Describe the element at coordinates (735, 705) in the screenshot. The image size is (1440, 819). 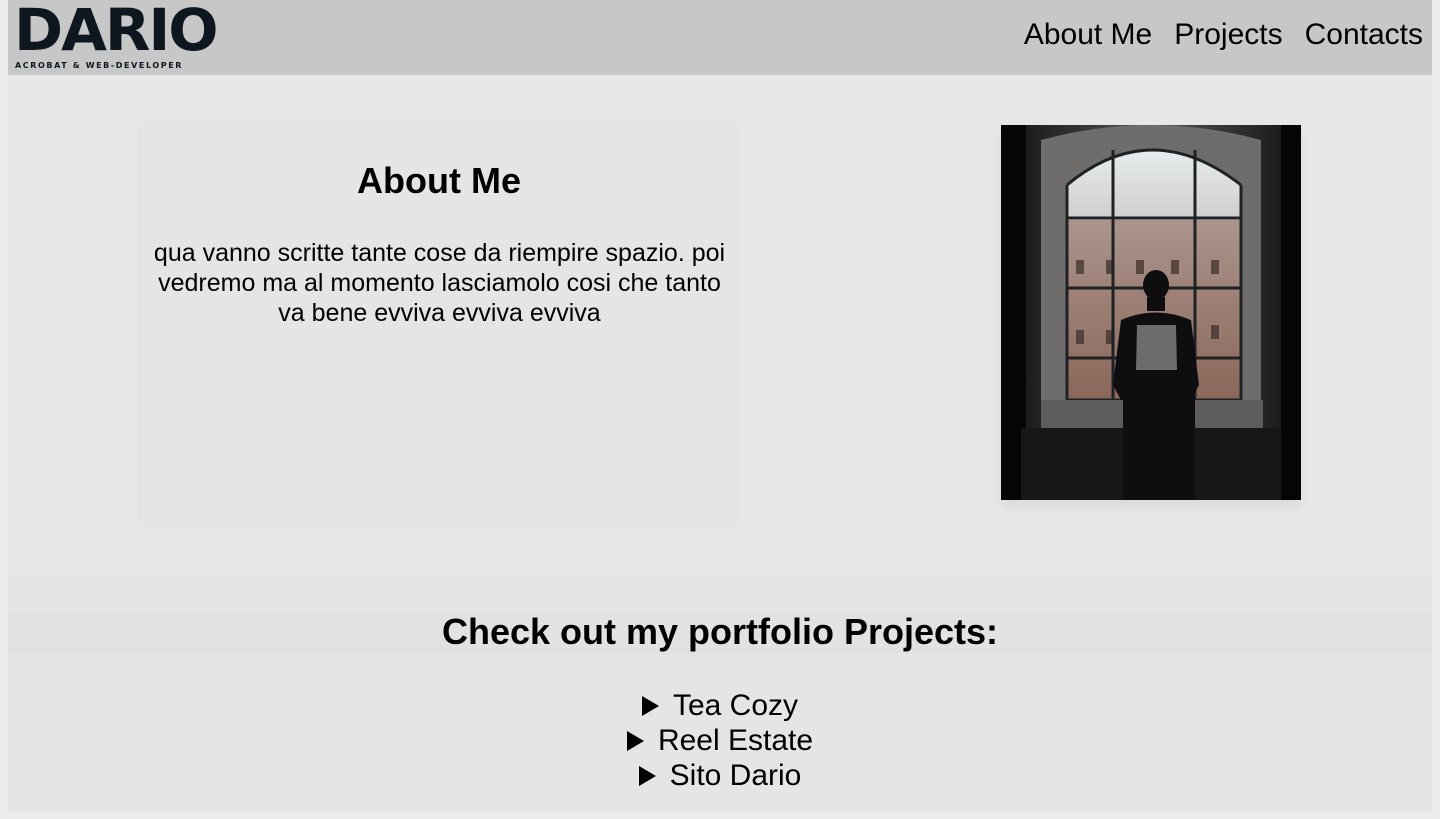
I see `project-label: Tea Cozy` at that location.